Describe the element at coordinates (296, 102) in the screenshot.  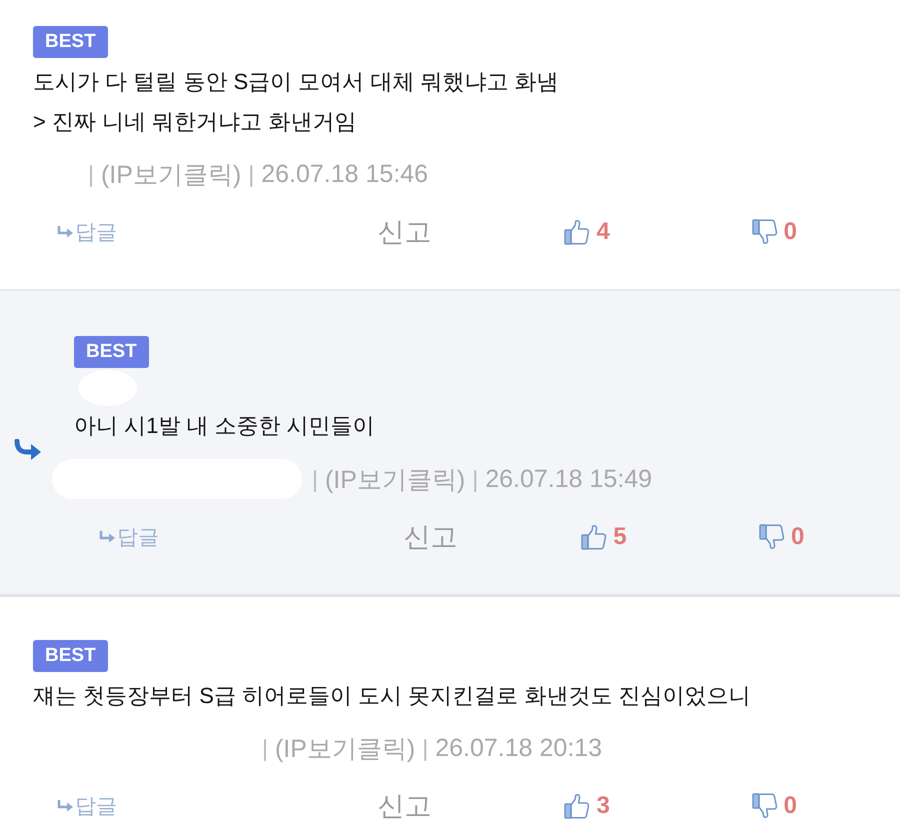
I see `comment-text: 도시가 다 털릴 동안 S급이 모여서 대체 뭐했냐고 화냄 > 진짜 니네 뭐한거냐고 화낸거임` at that location.